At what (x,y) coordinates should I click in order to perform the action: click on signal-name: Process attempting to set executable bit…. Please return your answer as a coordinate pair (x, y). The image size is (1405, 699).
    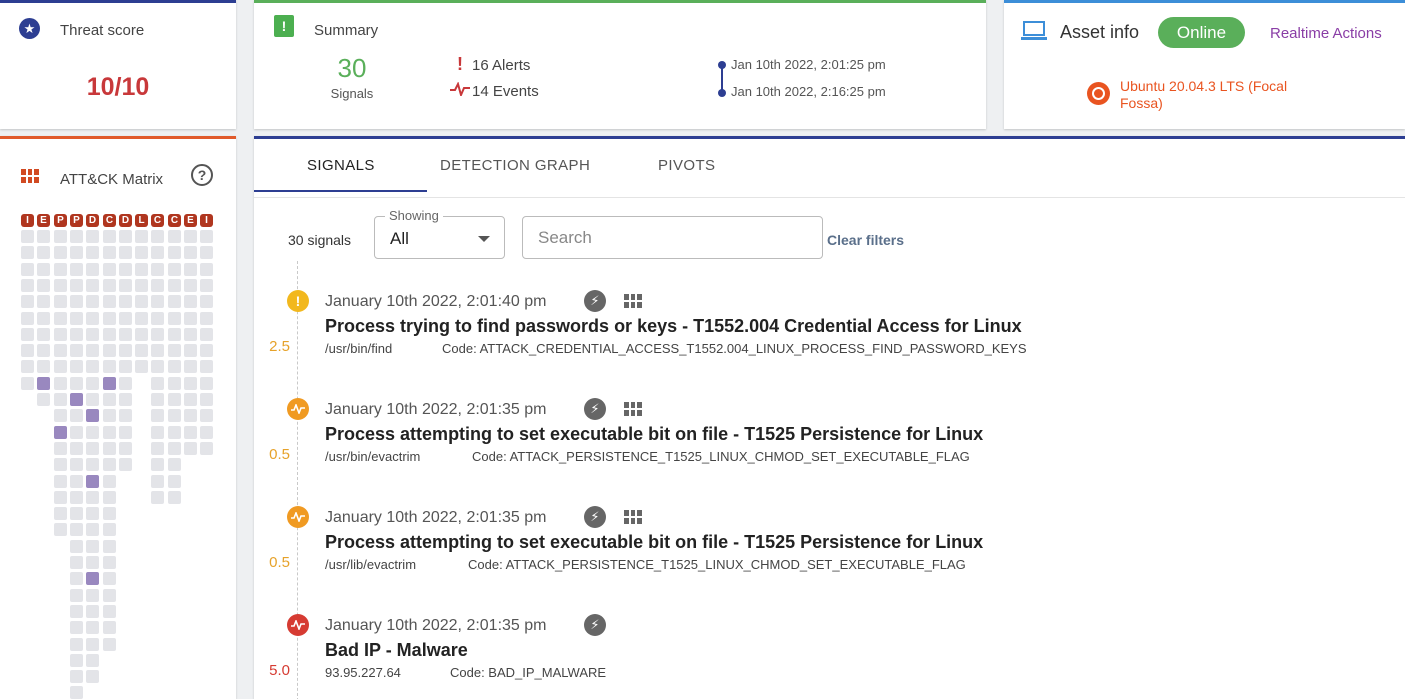
    Looking at the image, I should click on (654, 434).